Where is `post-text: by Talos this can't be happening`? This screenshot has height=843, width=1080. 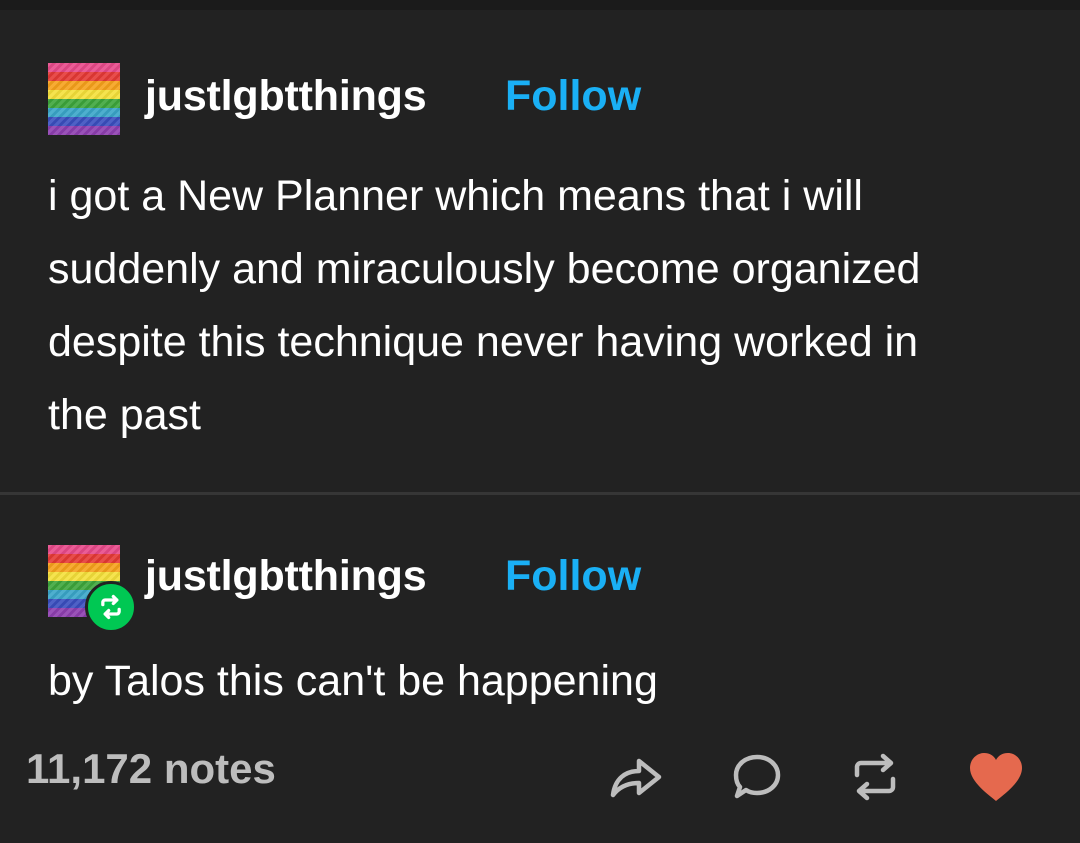 post-text: by Talos this can't be happening is located at coordinates (353, 681).